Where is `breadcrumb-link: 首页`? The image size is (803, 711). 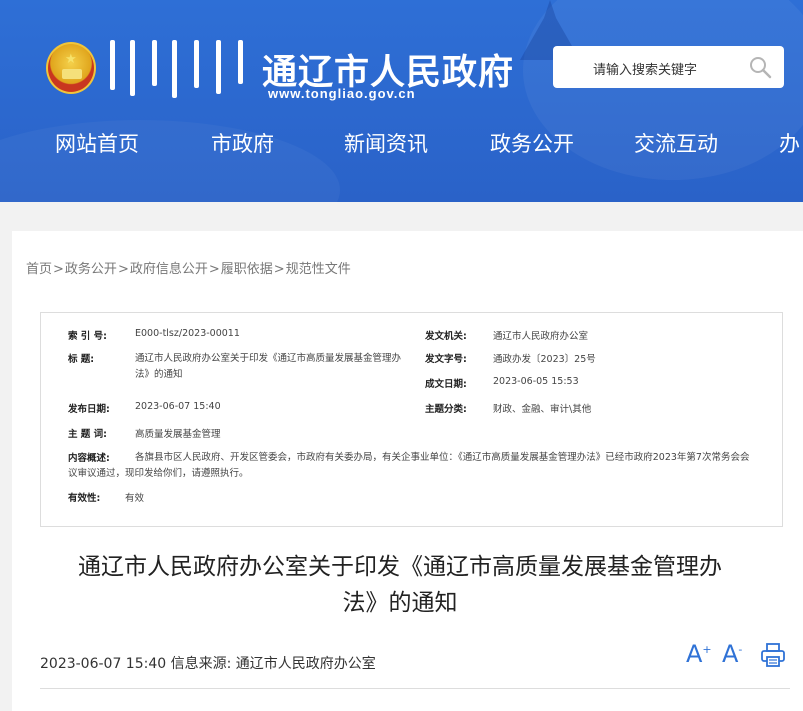
breadcrumb-link: 首页 is located at coordinates (39, 269).